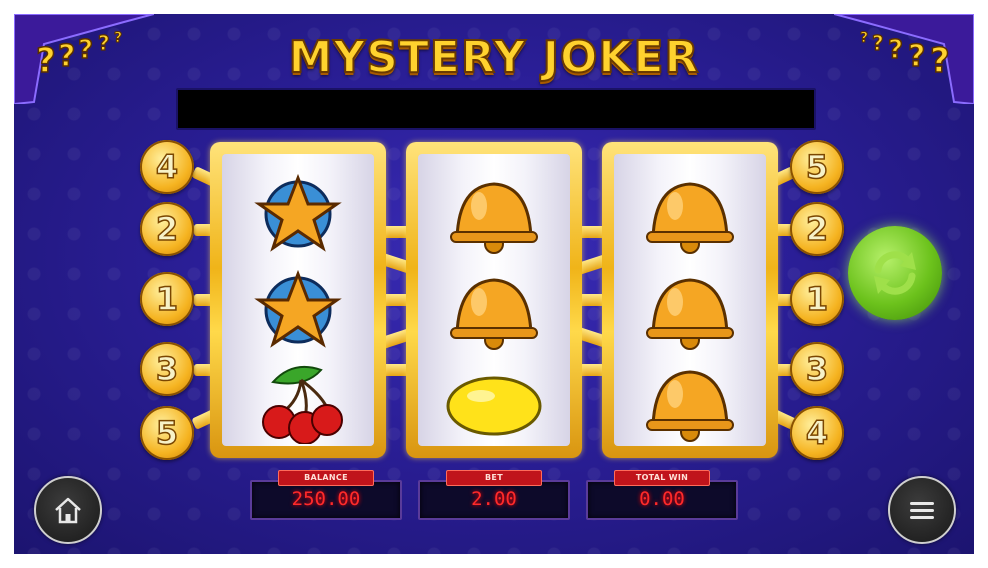 The image size is (988, 568). What do you see at coordinates (817, 433) in the screenshot?
I see `payline-badge-right: 4` at bounding box center [817, 433].